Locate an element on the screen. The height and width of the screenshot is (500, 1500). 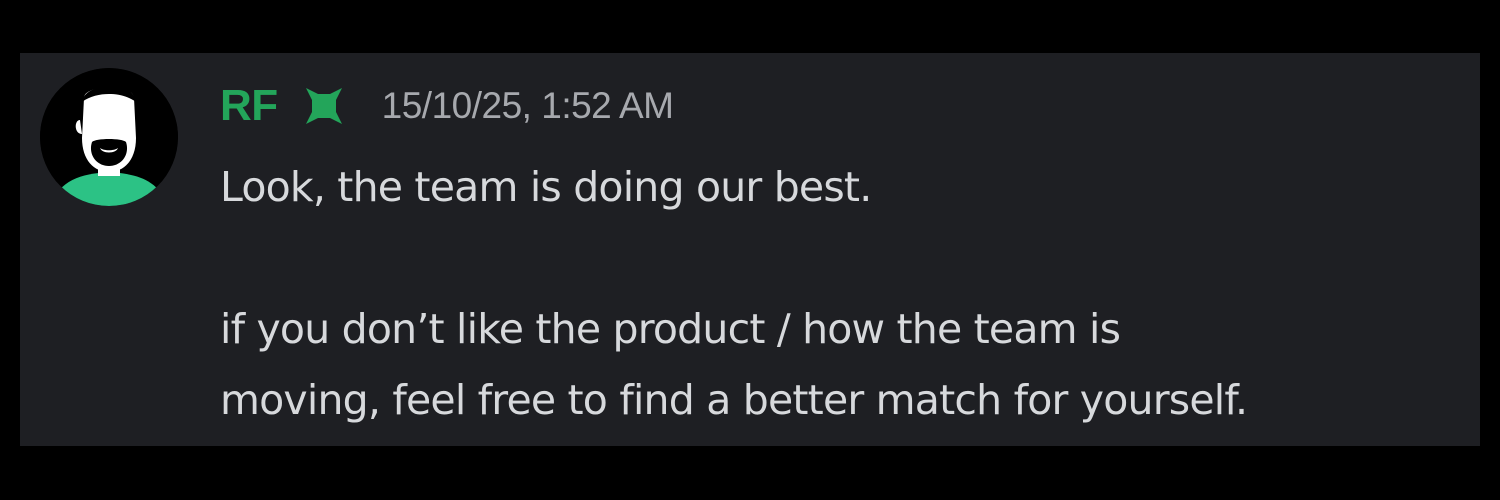
username: RF is located at coordinates (249, 106).